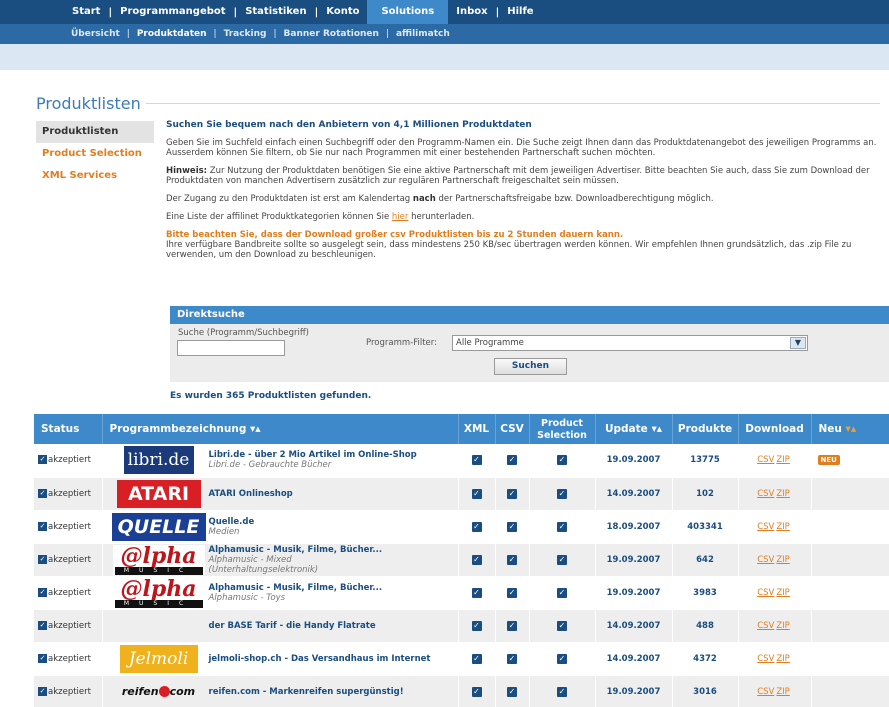 The image size is (889, 707). What do you see at coordinates (159, 692) in the screenshot?
I see `program-logo: reifen com` at bounding box center [159, 692].